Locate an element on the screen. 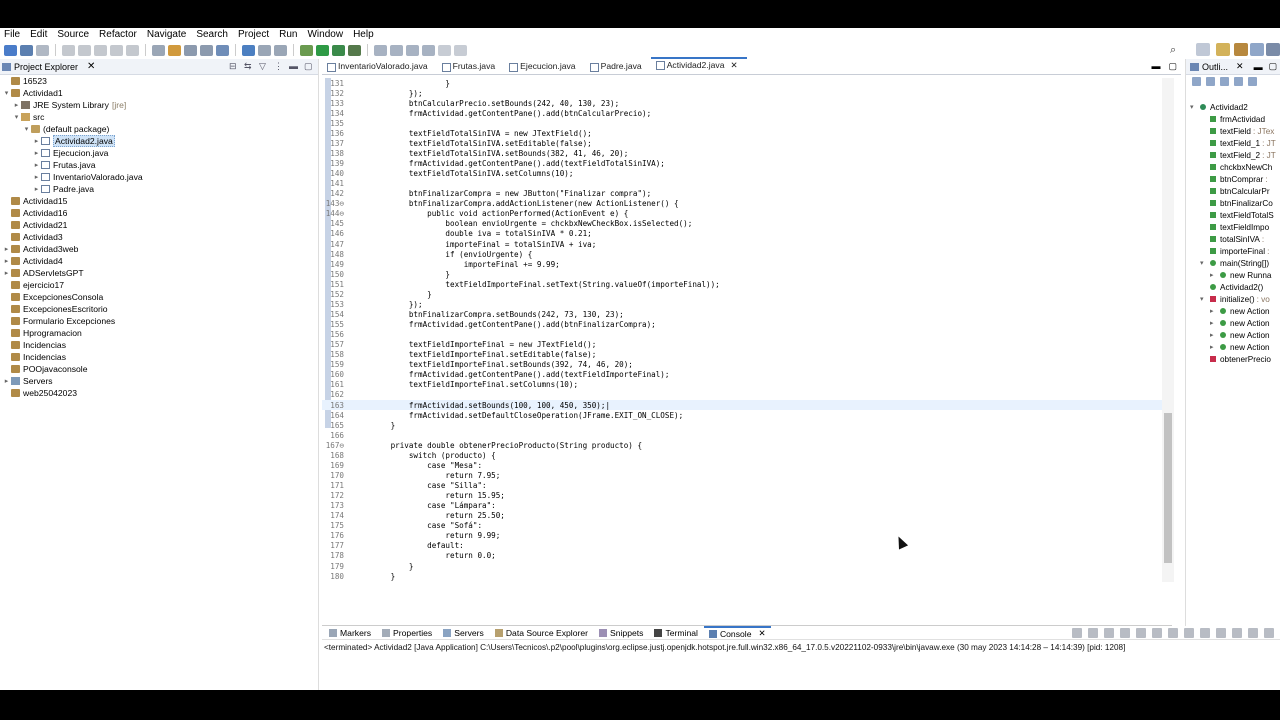 The width and height of the screenshot is (1280, 720). outline-item: ▾ main(String[]) is located at coordinates (1233, 263).